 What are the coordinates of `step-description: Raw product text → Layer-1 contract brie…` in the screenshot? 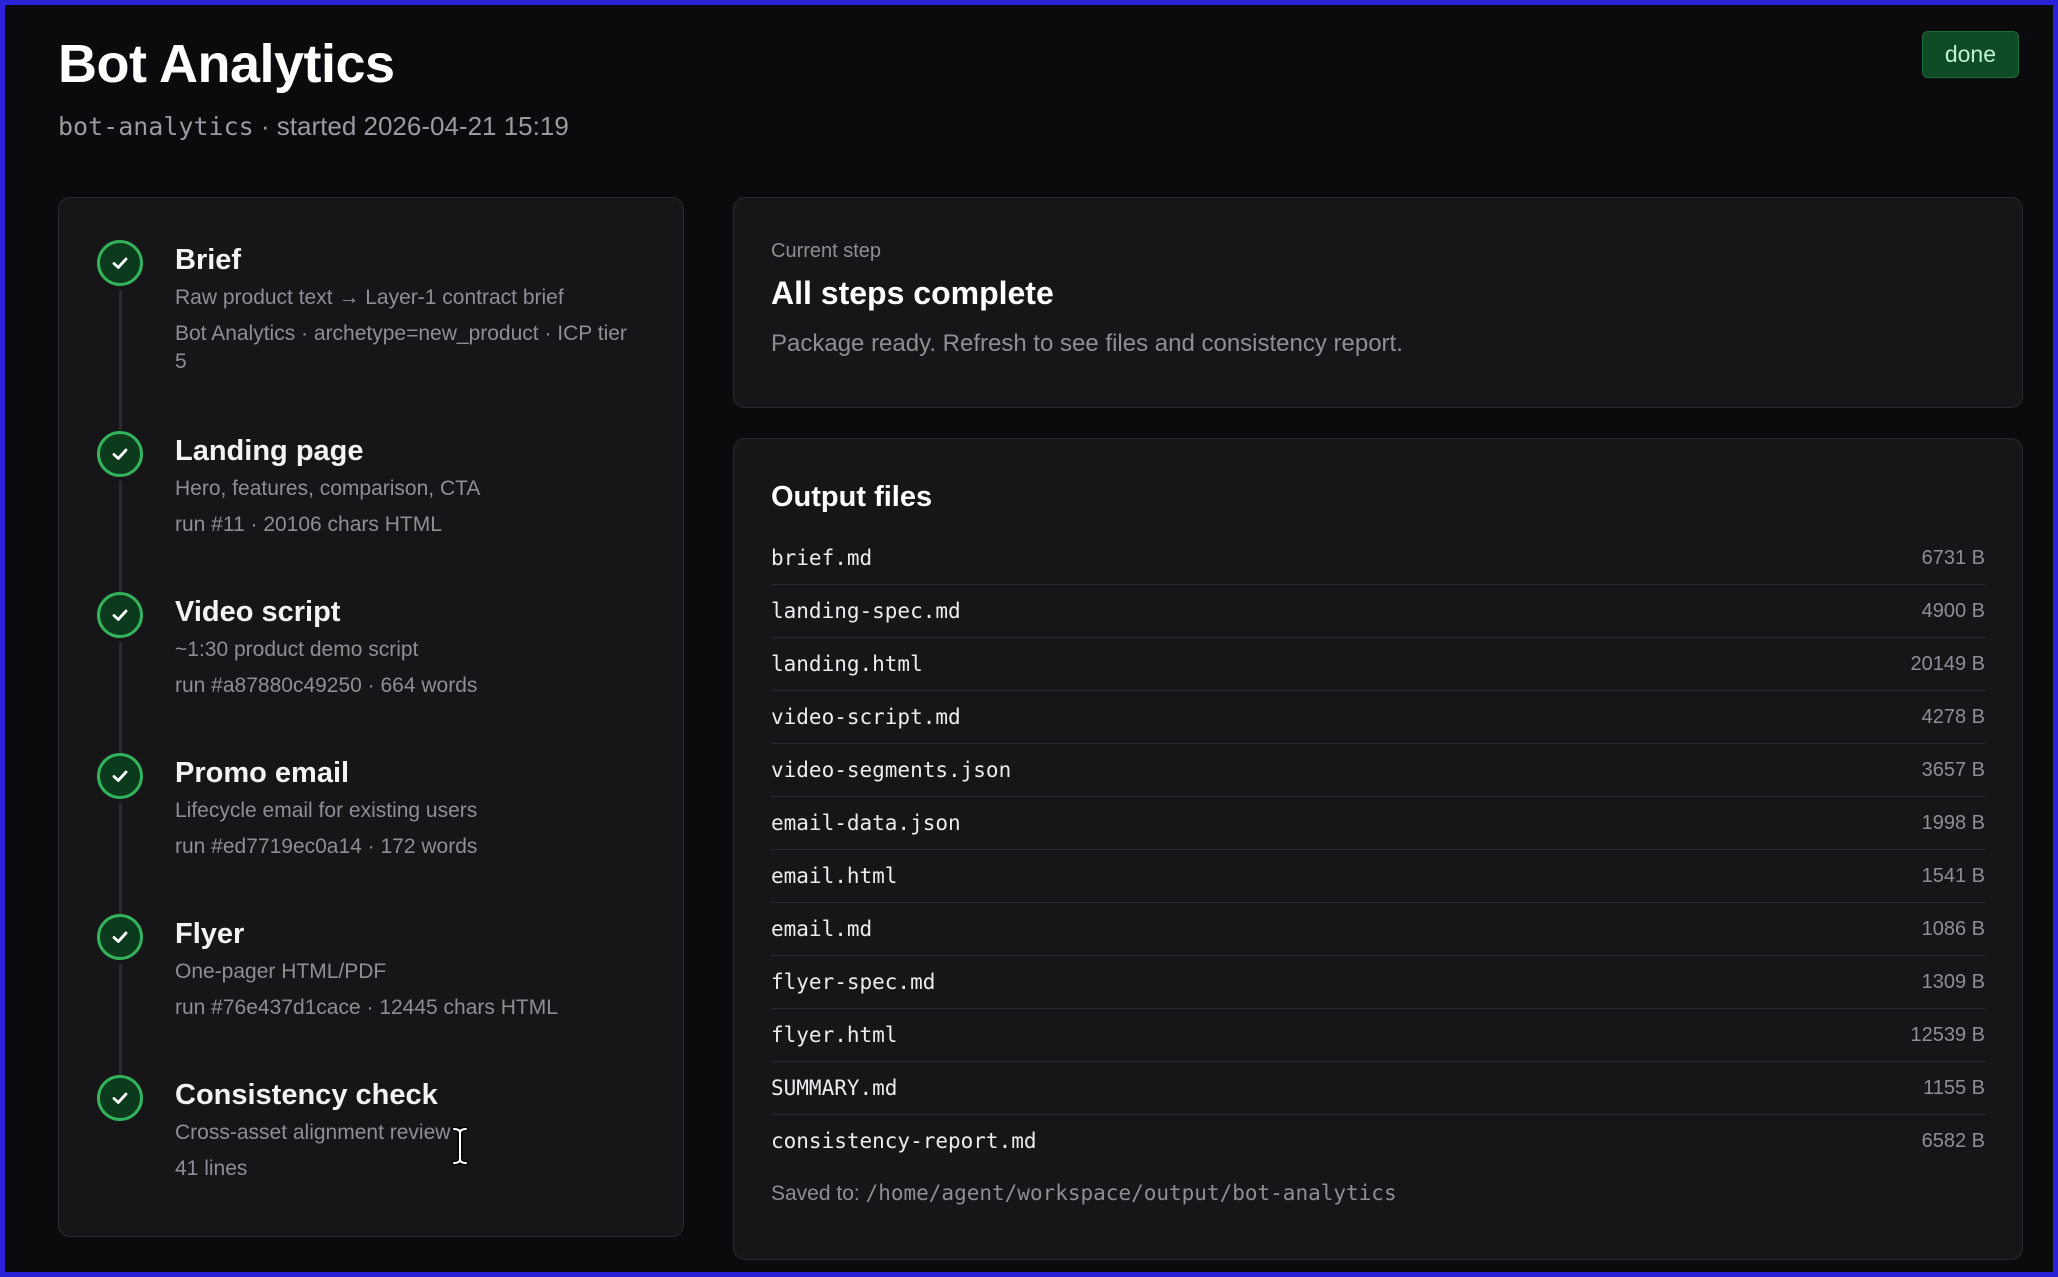 It's located at (369, 297).